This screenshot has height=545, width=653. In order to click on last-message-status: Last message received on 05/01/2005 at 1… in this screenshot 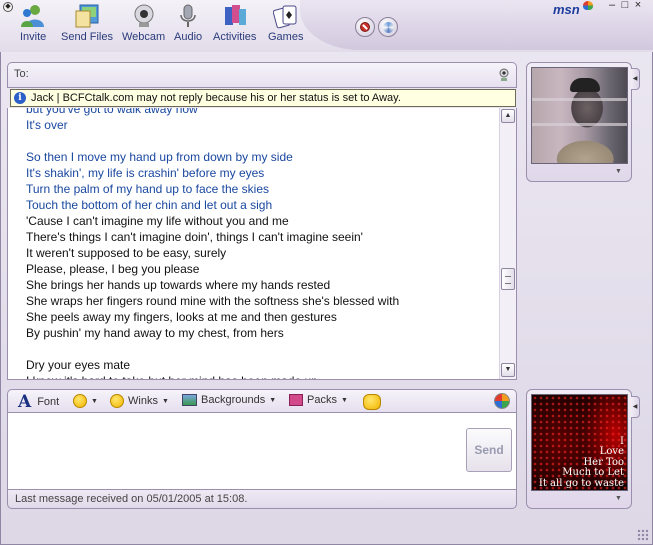, I will do `click(131, 499)`.